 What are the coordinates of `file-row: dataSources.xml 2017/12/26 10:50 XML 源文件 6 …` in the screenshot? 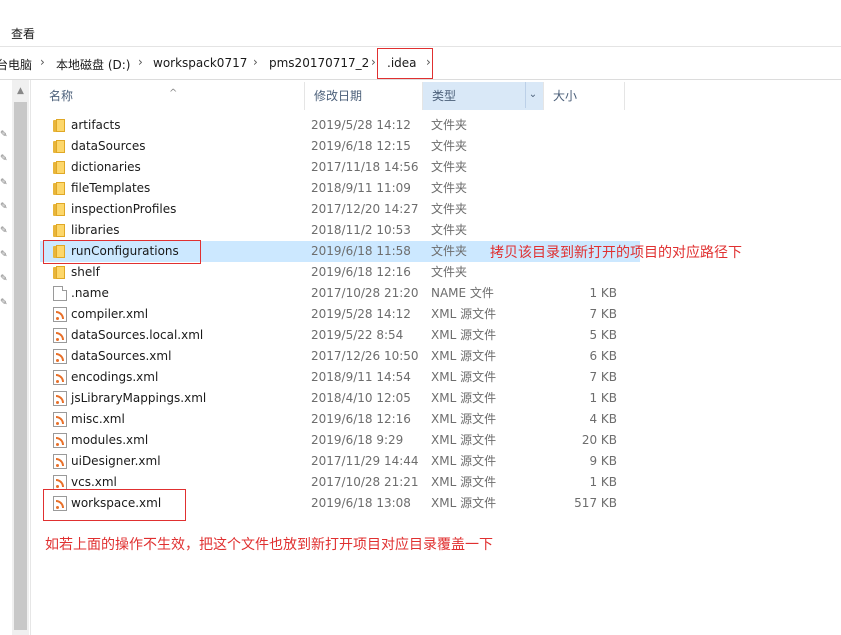 It's located at (340, 356).